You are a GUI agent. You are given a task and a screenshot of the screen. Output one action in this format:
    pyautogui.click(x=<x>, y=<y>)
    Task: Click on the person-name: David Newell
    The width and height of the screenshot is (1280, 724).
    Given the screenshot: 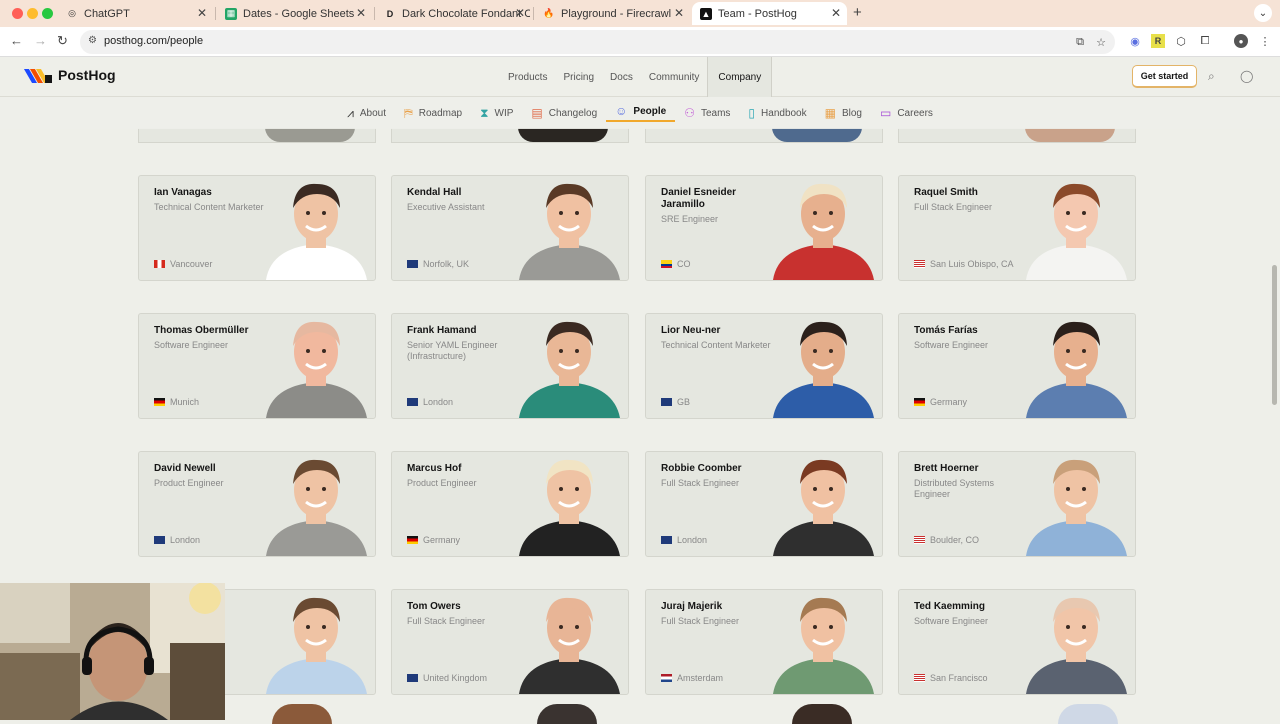 What is the action you would take?
    pyautogui.click(x=185, y=468)
    